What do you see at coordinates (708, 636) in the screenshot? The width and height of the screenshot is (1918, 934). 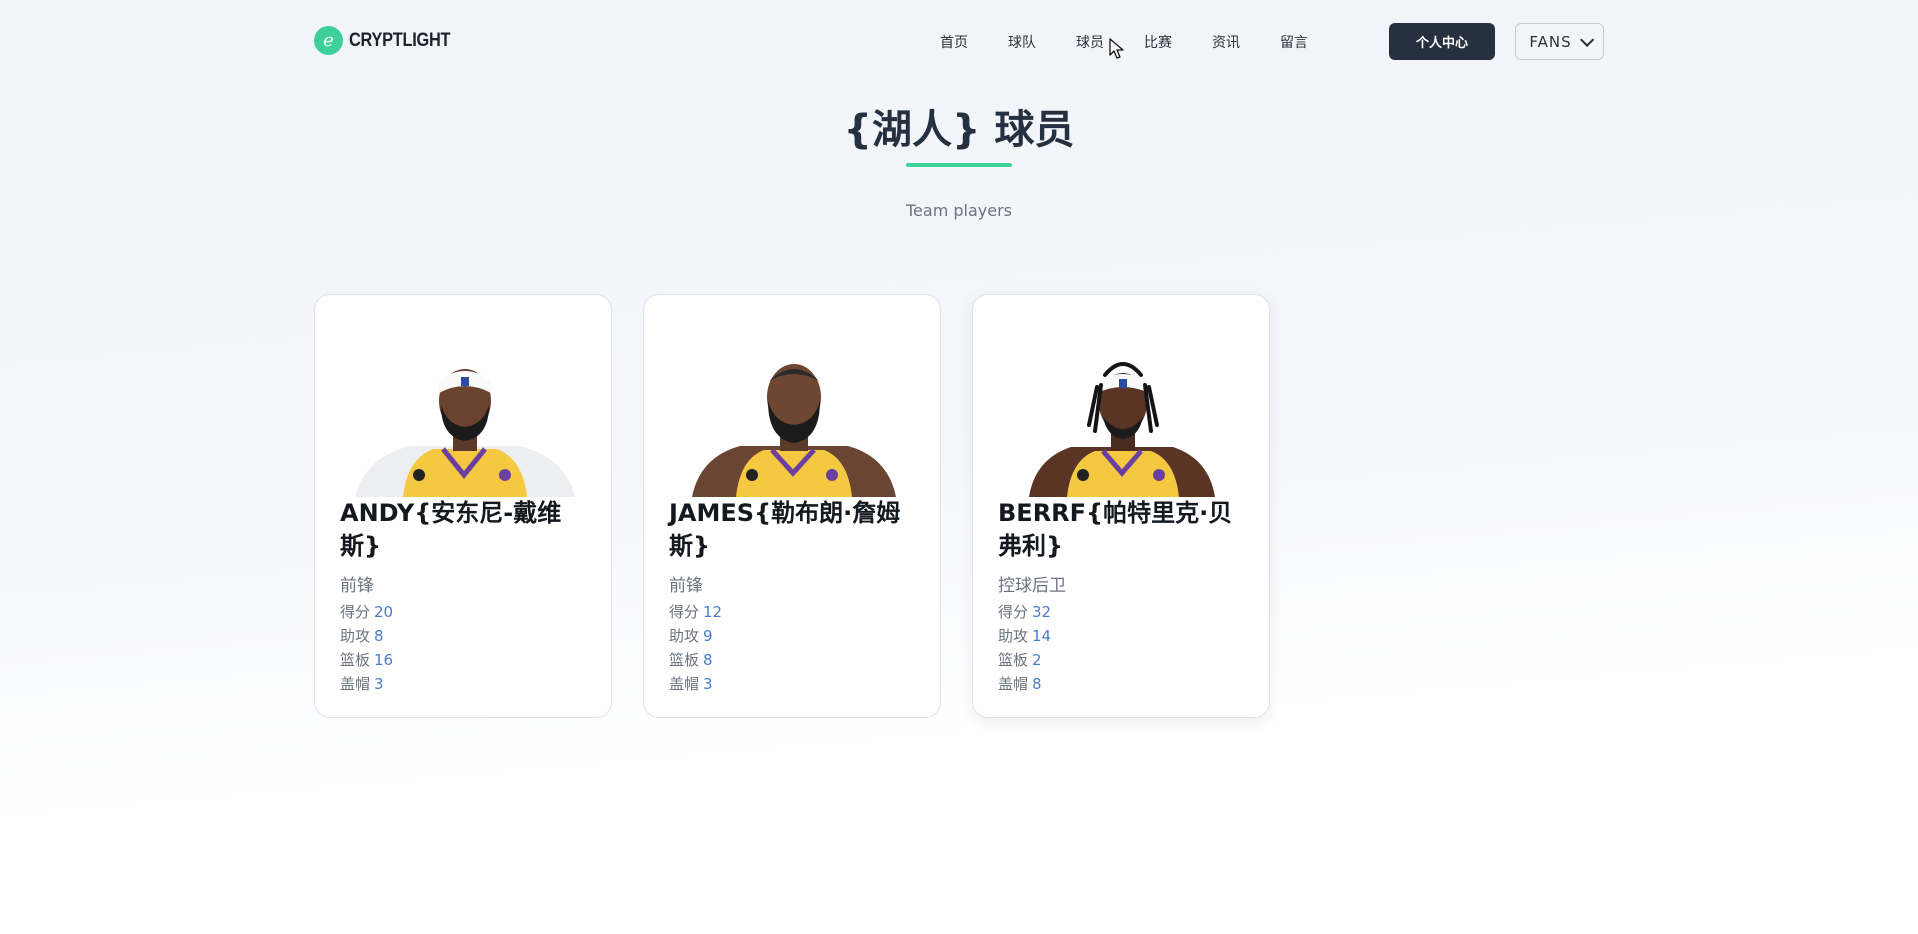 I see `stat-value: 9` at bounding box center [708, 636].